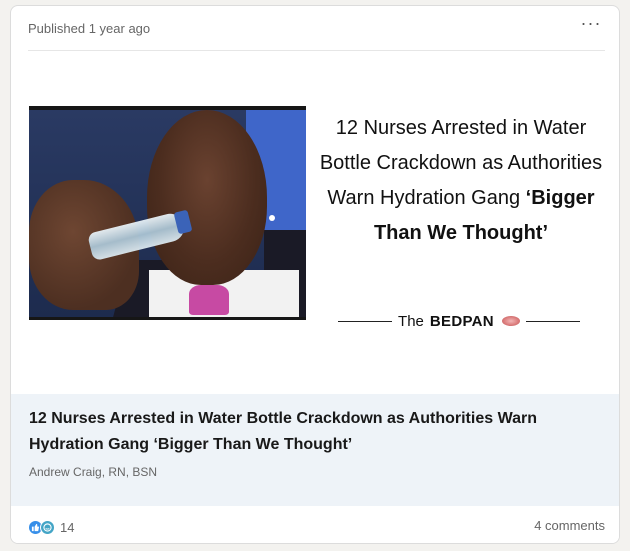  What do you see at coordinates (67, 527) in the screenshot?
I see `reaction-count: 14` at bounding box center [67, 527].